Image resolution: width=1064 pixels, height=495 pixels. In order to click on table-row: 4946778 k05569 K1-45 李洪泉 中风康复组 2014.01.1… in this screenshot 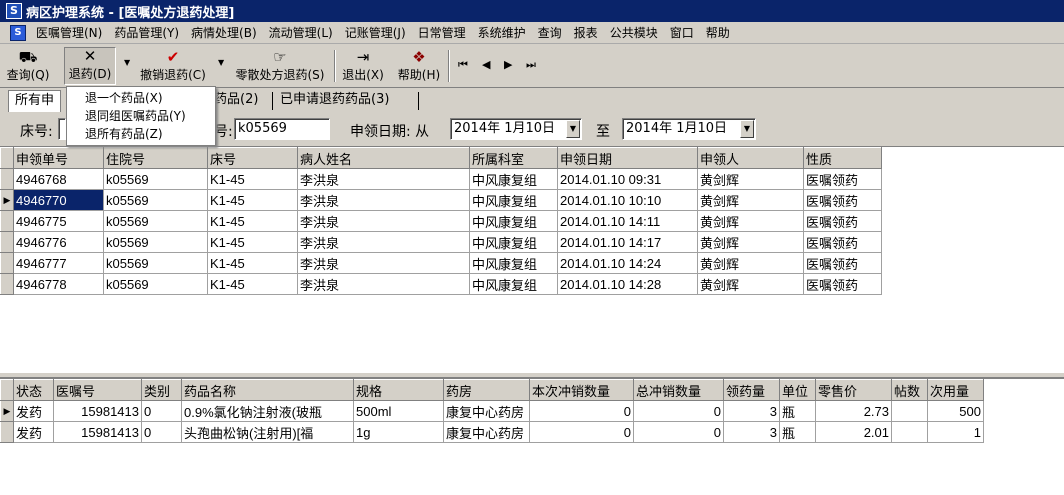, I will do `click(441, 284)`.